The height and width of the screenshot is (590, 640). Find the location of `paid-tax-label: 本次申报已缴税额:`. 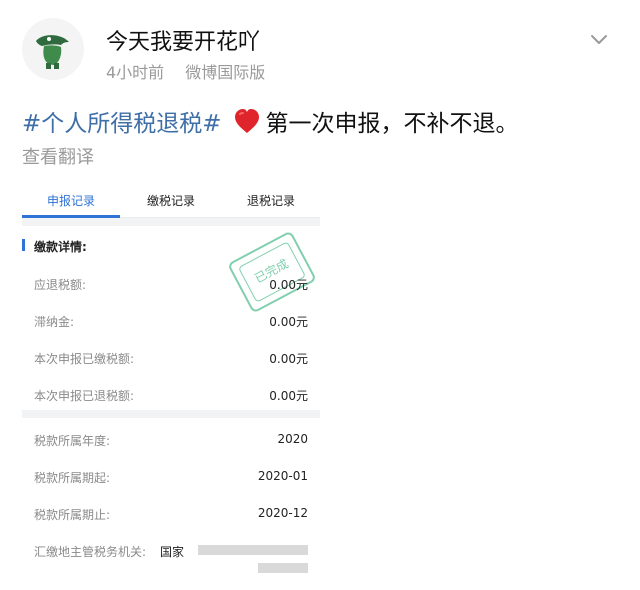

paid-tax-label: 本次申报已缴税额: is located at coordinates (84, 359).